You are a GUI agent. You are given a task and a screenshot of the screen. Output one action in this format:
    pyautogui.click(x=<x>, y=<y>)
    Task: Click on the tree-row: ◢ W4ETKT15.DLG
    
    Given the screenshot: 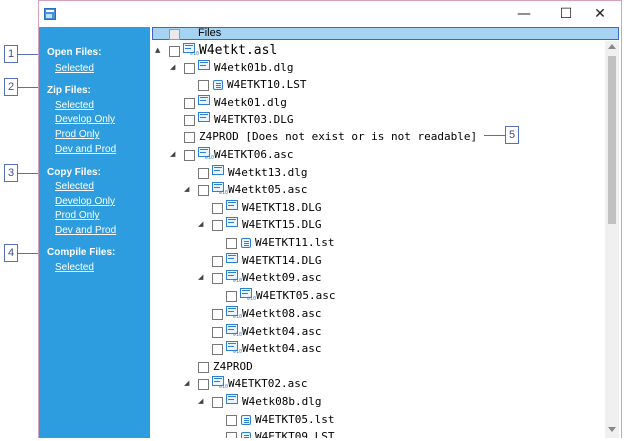 What is the action you would take?
    pyautogui.click(x=377, y=225)
    